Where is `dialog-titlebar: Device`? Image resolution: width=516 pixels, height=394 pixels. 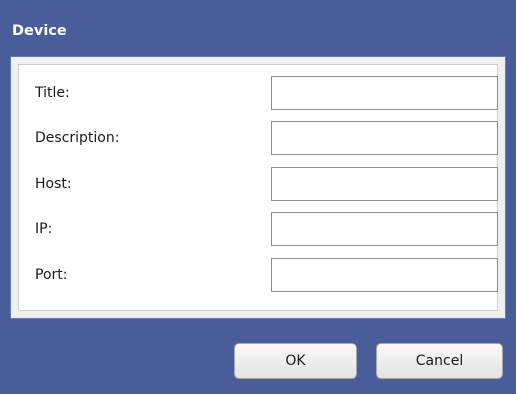 dialog-titlebar: Device is located at coordinates (258, 28).